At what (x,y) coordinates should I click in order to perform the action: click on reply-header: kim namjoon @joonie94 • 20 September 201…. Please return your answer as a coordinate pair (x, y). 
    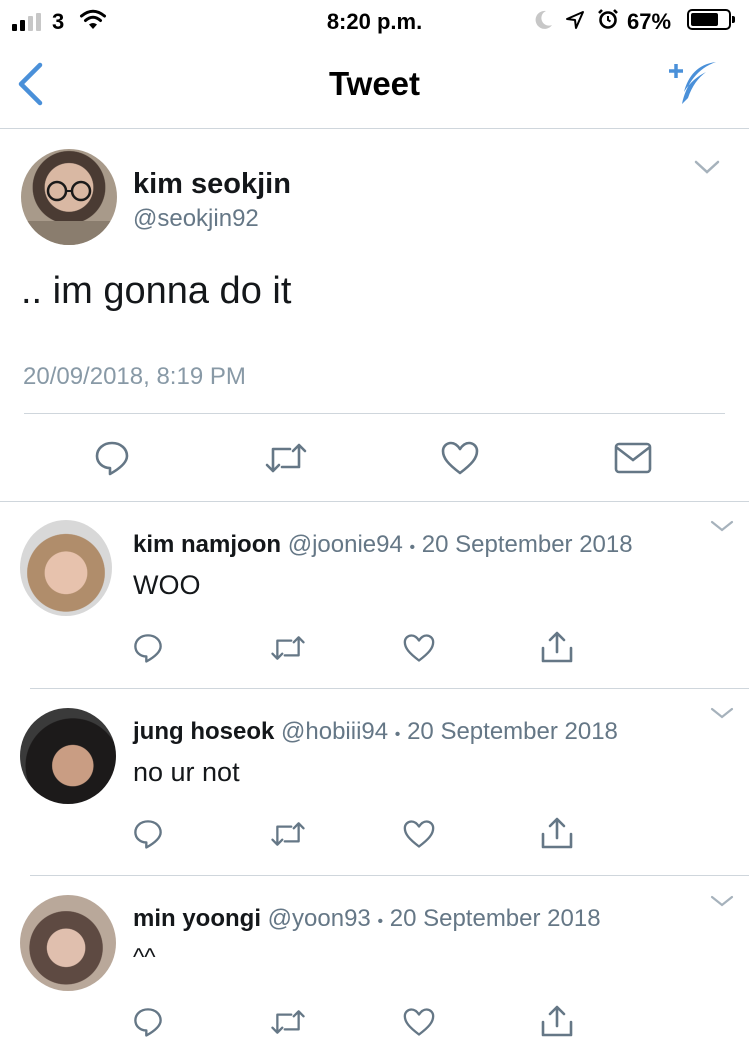
    Looking at the image, I should click on (383, 545).